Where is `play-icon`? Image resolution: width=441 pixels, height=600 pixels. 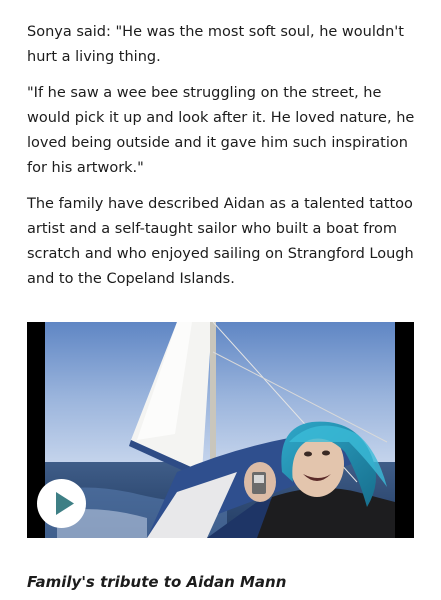
play-icon is located at coordinates (65, 503).